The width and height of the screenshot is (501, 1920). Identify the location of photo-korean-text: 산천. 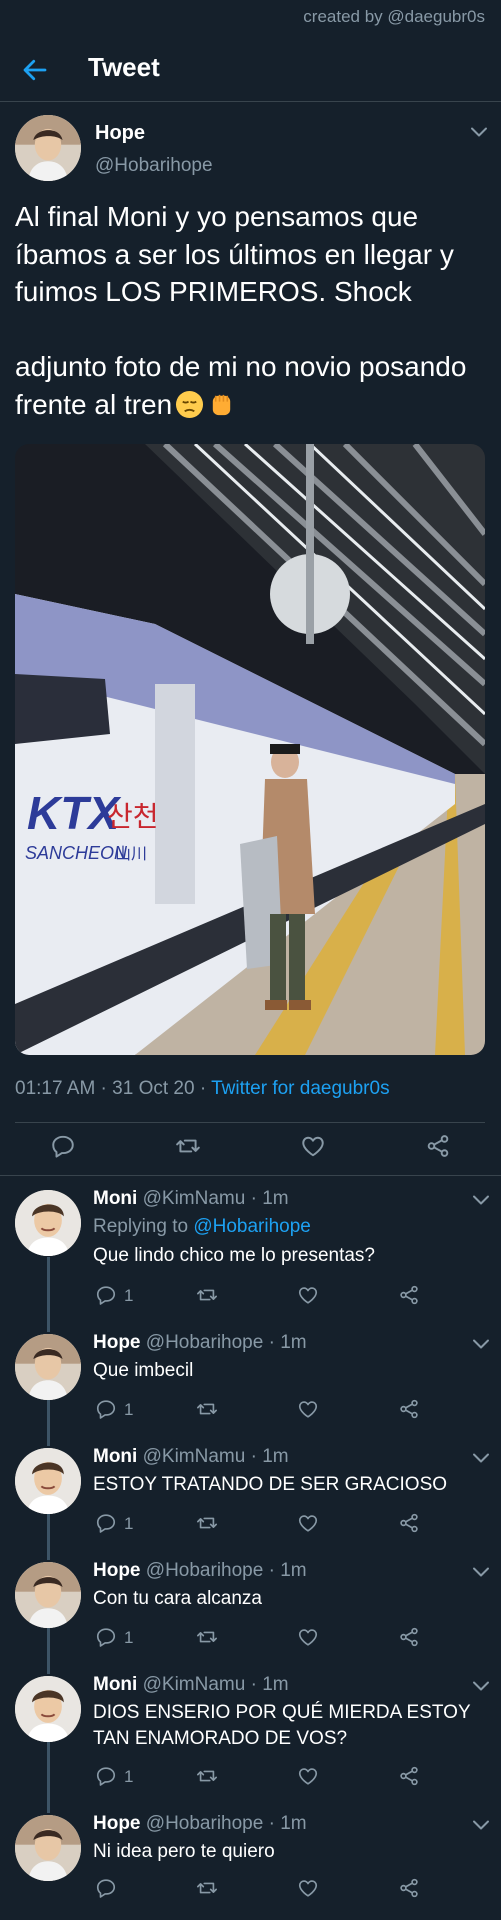
(133, 816).